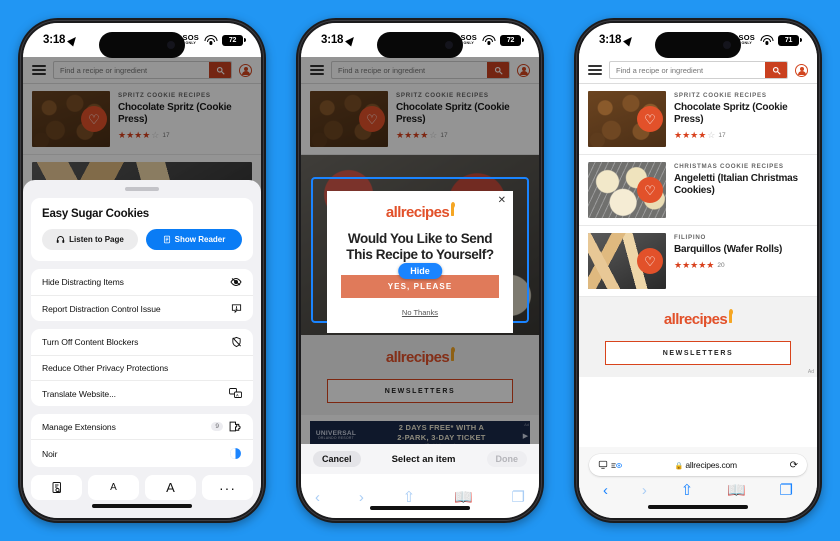  Describe the element at coordinates (142, 189) in the screenshot. I see `sheet-grabber` at that location.